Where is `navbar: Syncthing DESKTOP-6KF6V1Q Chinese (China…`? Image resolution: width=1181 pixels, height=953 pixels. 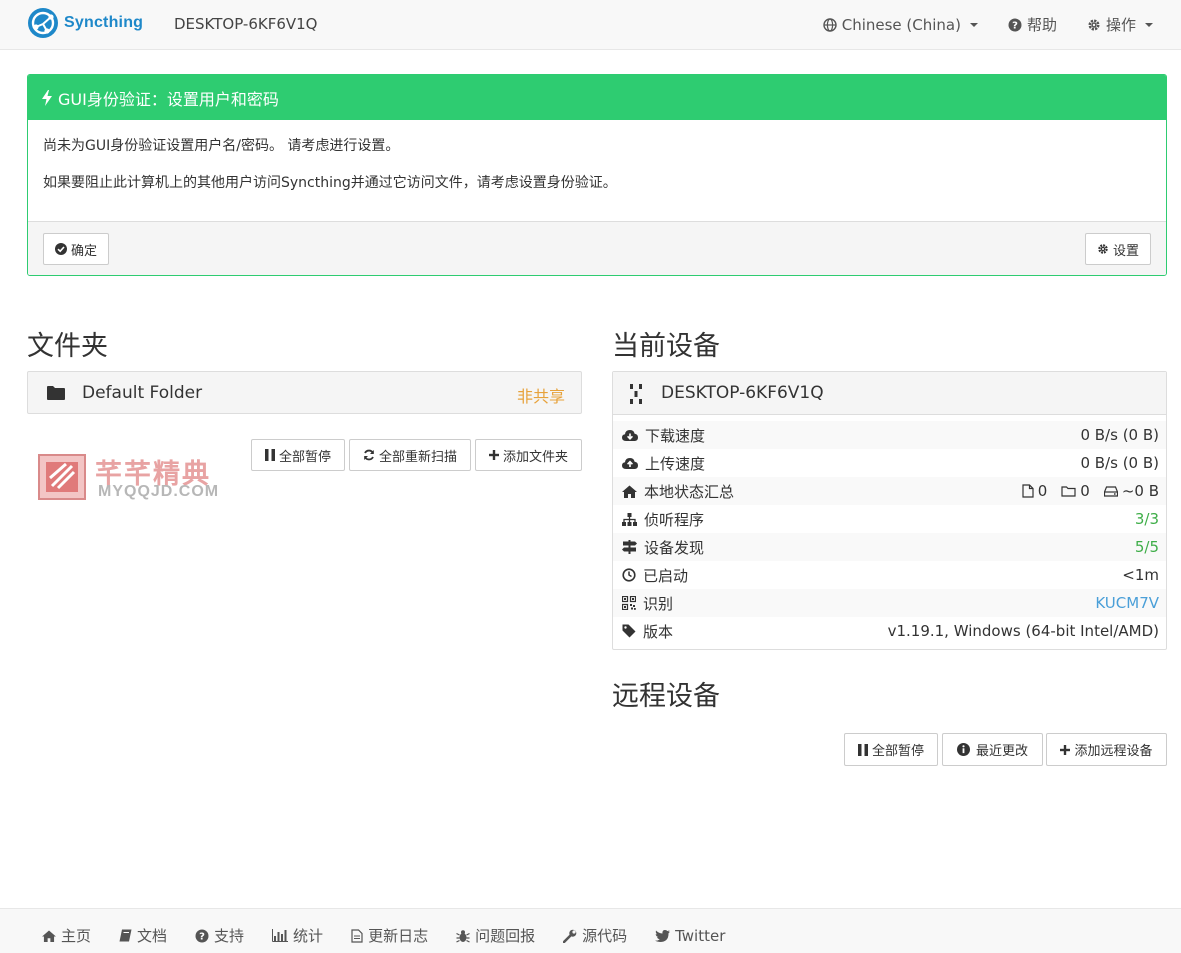
navbar: Syncthing DESKTOP-6KF6V1Q Chinese (China… is located at coordinates (590, 25).